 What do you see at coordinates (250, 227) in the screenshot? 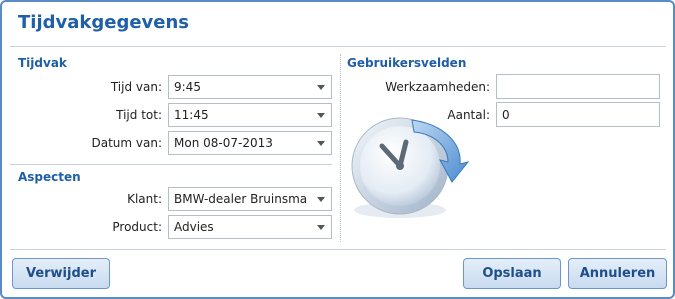
I see `product-select: Advies` at bounding box center [250, 227].